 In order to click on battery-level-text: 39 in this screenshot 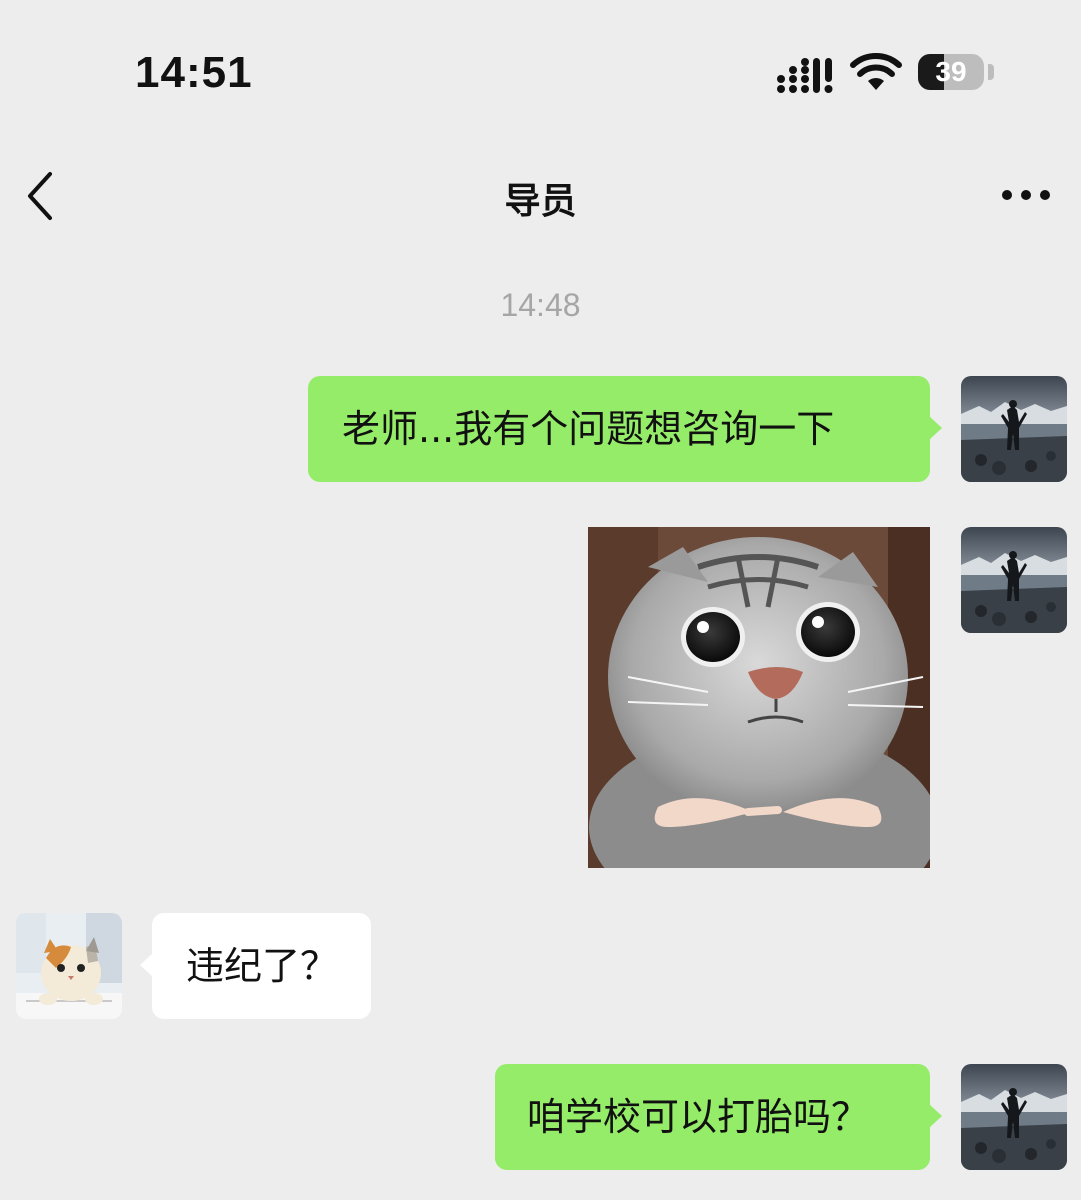, I will do `click(951, 71)`.